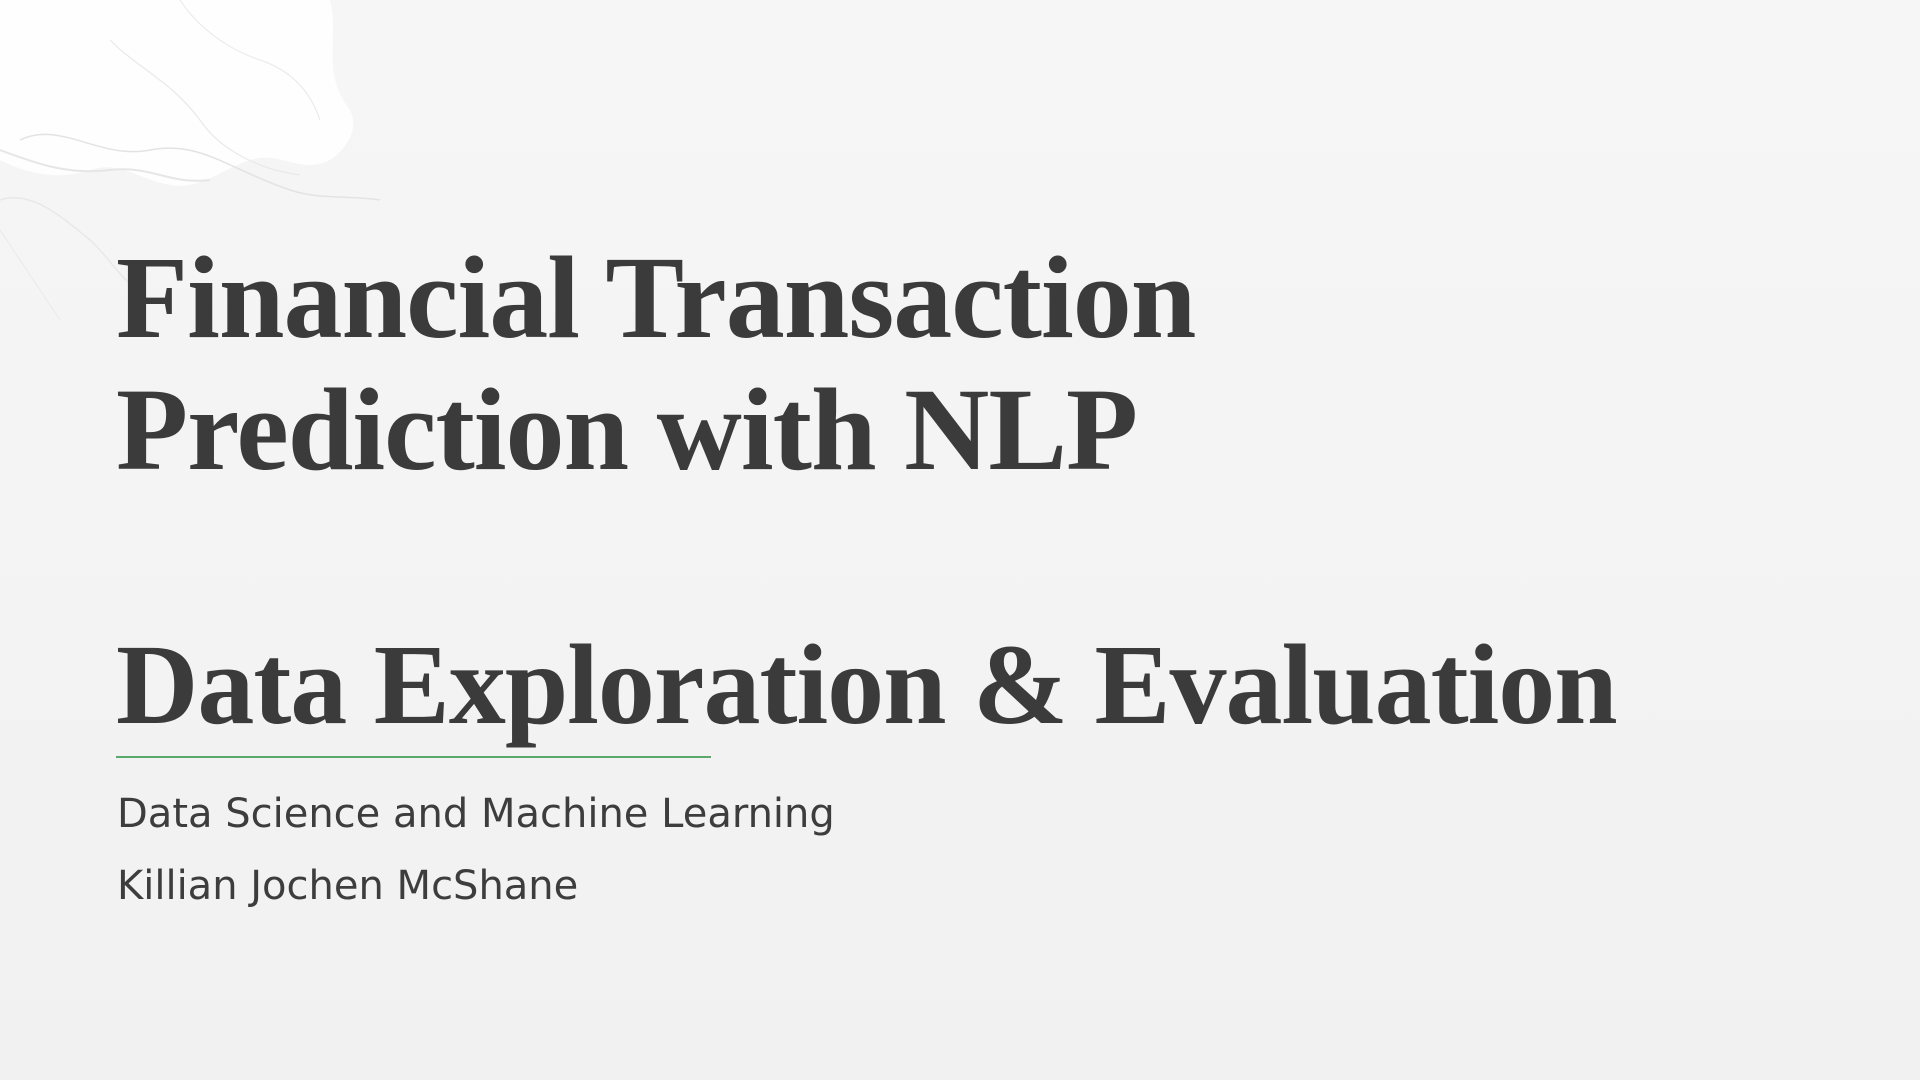 The width and height of the screenshot is (1920, 1080). Describe the element at coordinates (656, 297) in the screenshot. I see `title-line-1: Financial Transaction` at that location.